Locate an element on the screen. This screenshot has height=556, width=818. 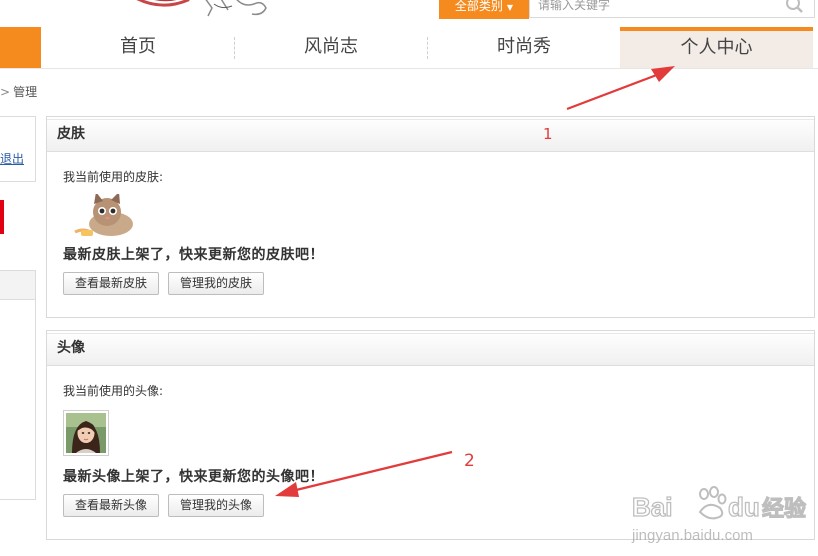
avatar-panel-title: 头像 is located at coordinates (430, 348).